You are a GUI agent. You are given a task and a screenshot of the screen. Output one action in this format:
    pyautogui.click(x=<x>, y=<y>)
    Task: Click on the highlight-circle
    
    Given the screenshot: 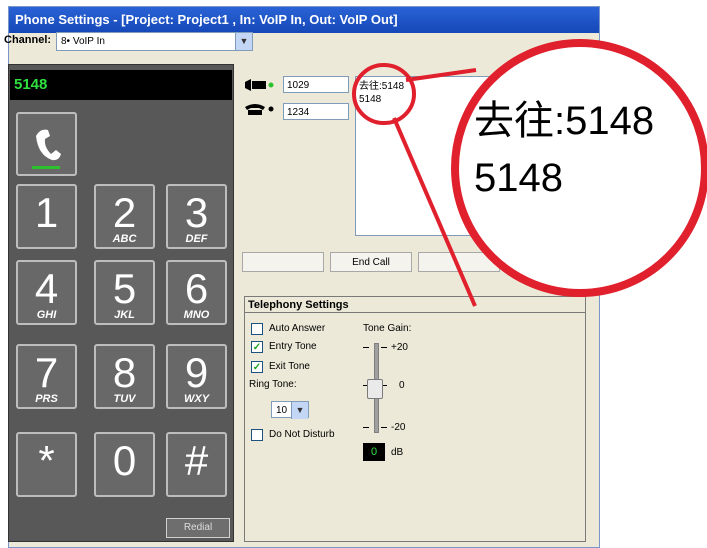 What is the action you would take?
    pyautogui.click(x=384, y=94)
    